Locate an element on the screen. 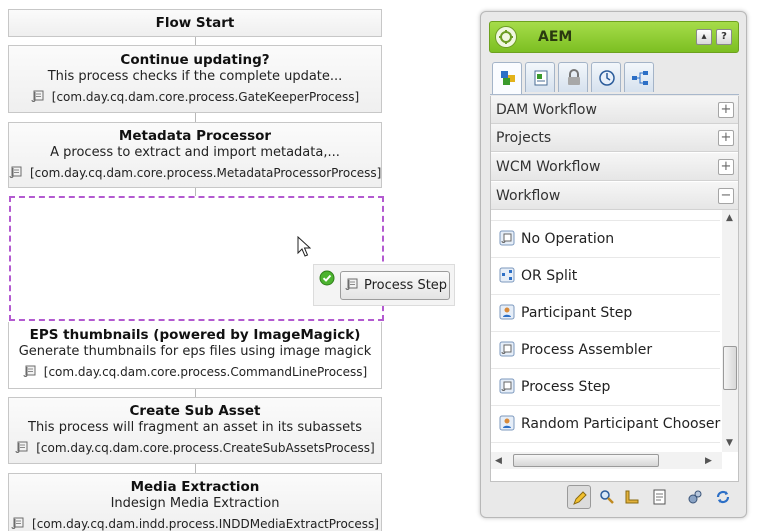  tab-workflow is located at coordinates (639, 77).